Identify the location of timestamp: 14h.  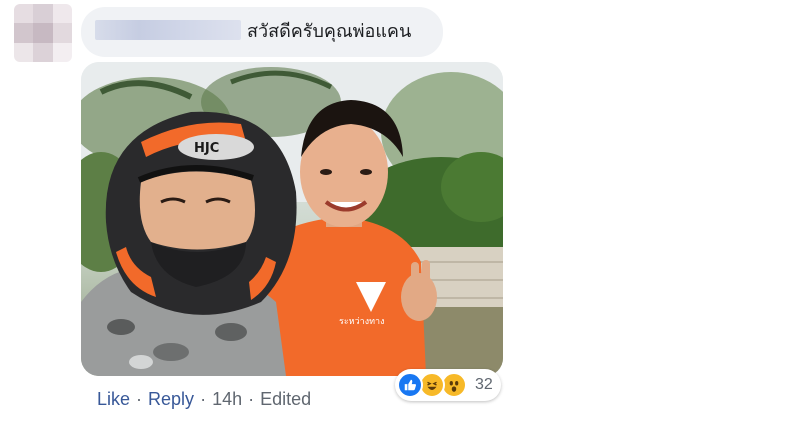
(227, 399).